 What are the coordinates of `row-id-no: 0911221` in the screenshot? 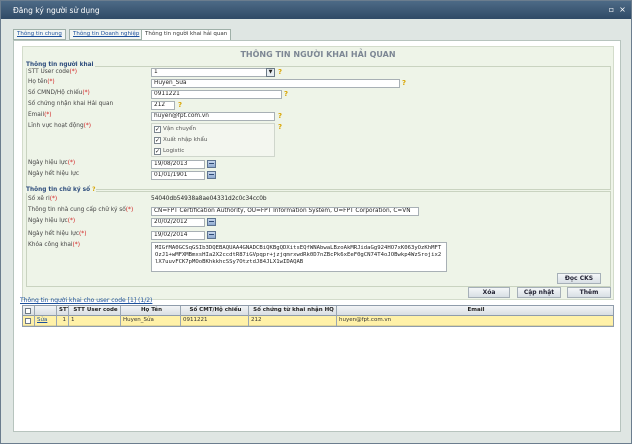 It's located at (215, 321).